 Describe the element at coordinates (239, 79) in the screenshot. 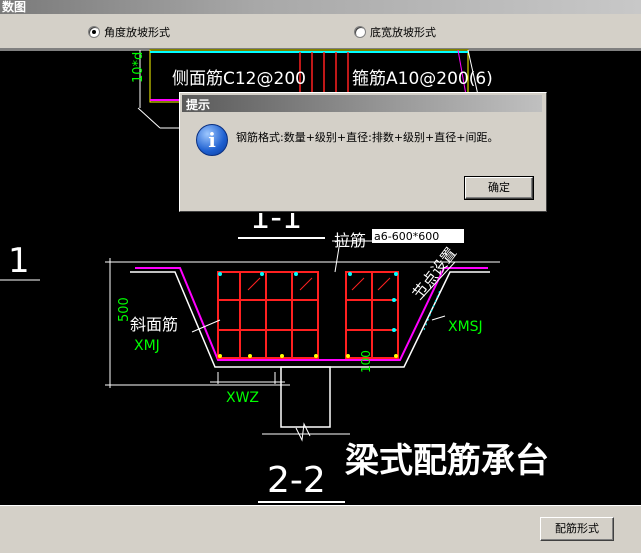

I see `side-rebar-label: 侧面筋C12@200` at that location.